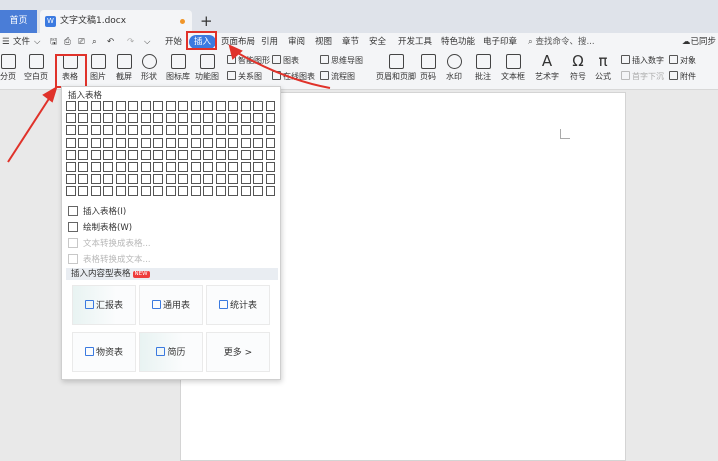 This screenshot has width=718, height=461. I want to click on textbox-button: 文本框, so click(513, 68).